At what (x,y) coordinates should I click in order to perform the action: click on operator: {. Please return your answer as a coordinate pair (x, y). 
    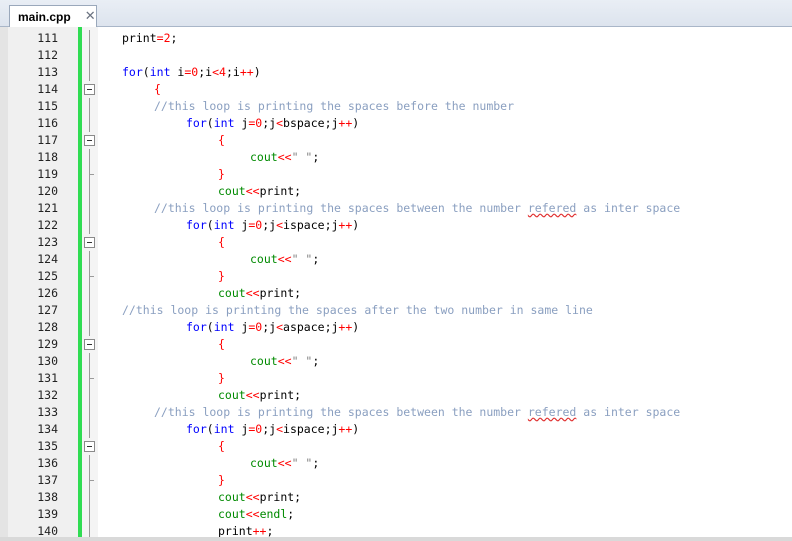
    Looking at the image, I should click on (221, 344).